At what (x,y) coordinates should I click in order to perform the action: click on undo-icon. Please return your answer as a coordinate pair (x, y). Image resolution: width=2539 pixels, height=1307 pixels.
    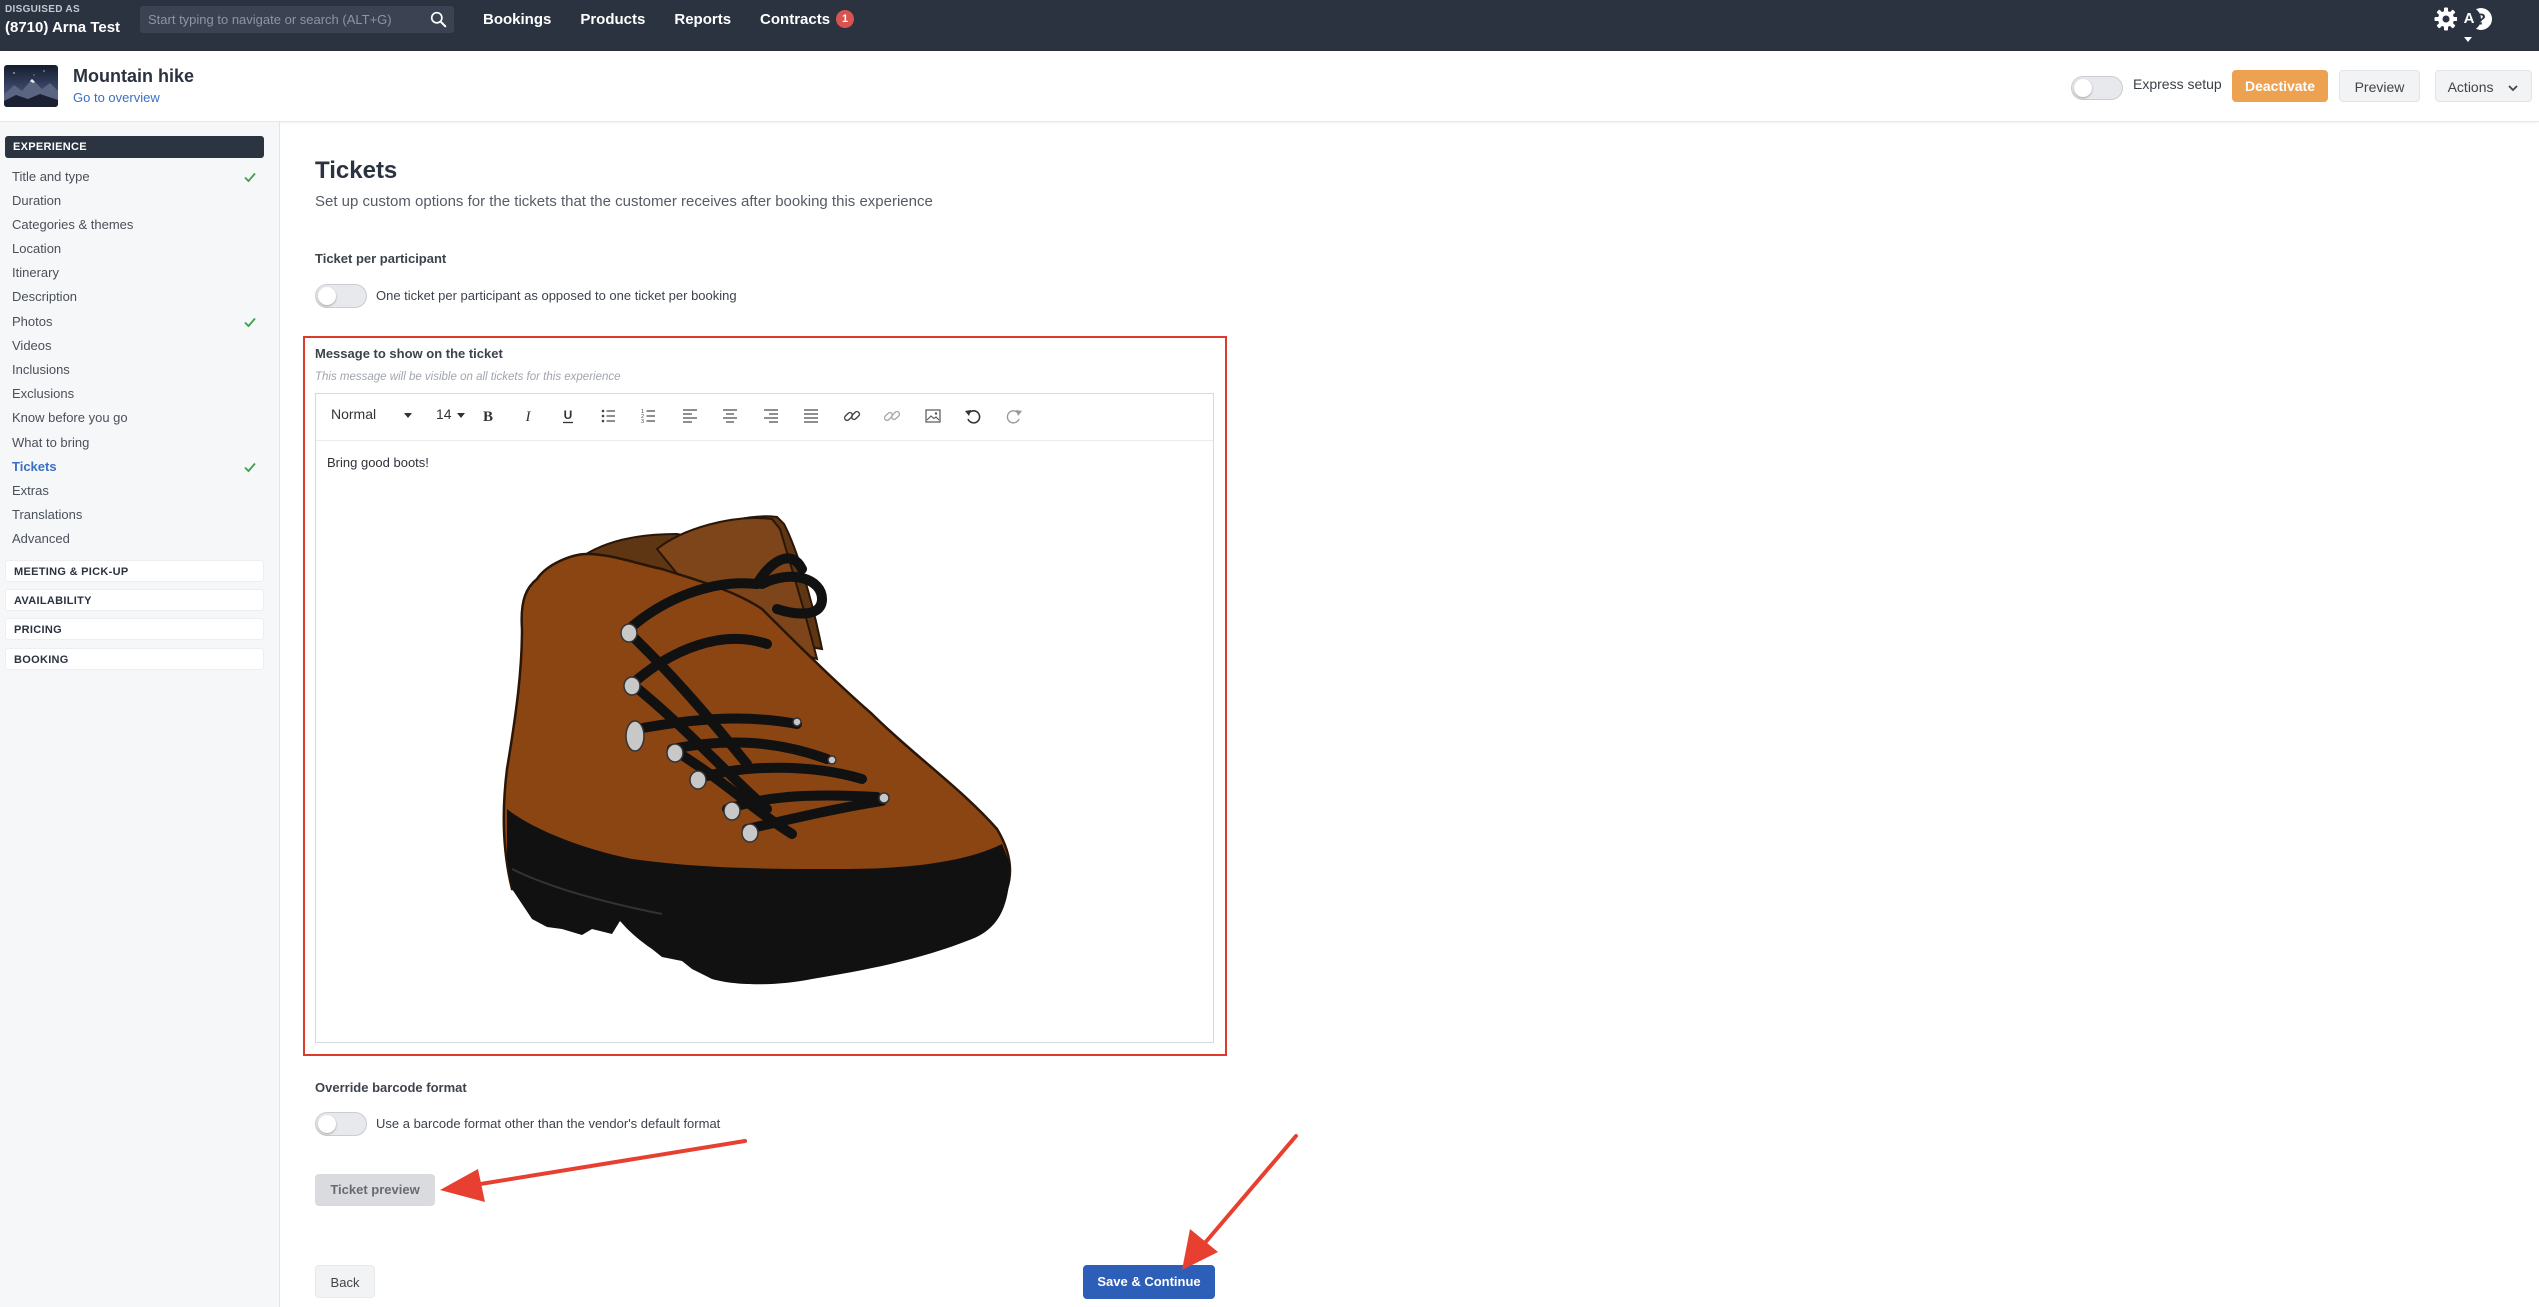
    Looking at the image, I should click on (973, 416).